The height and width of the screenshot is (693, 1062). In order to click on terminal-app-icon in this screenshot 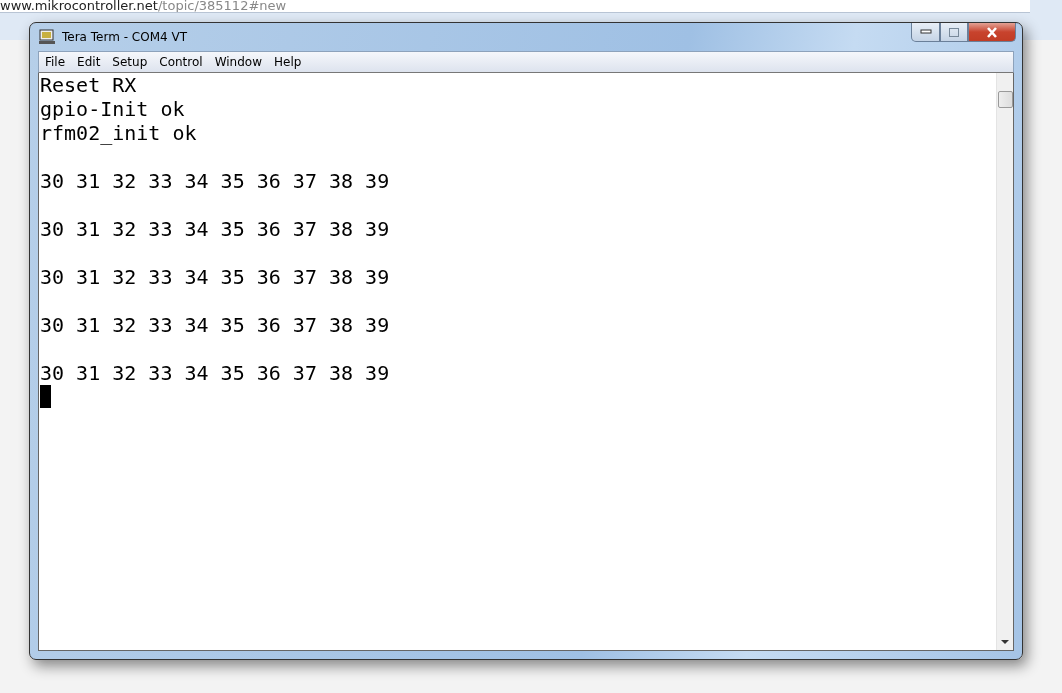, I will do `click(47, 37)`.